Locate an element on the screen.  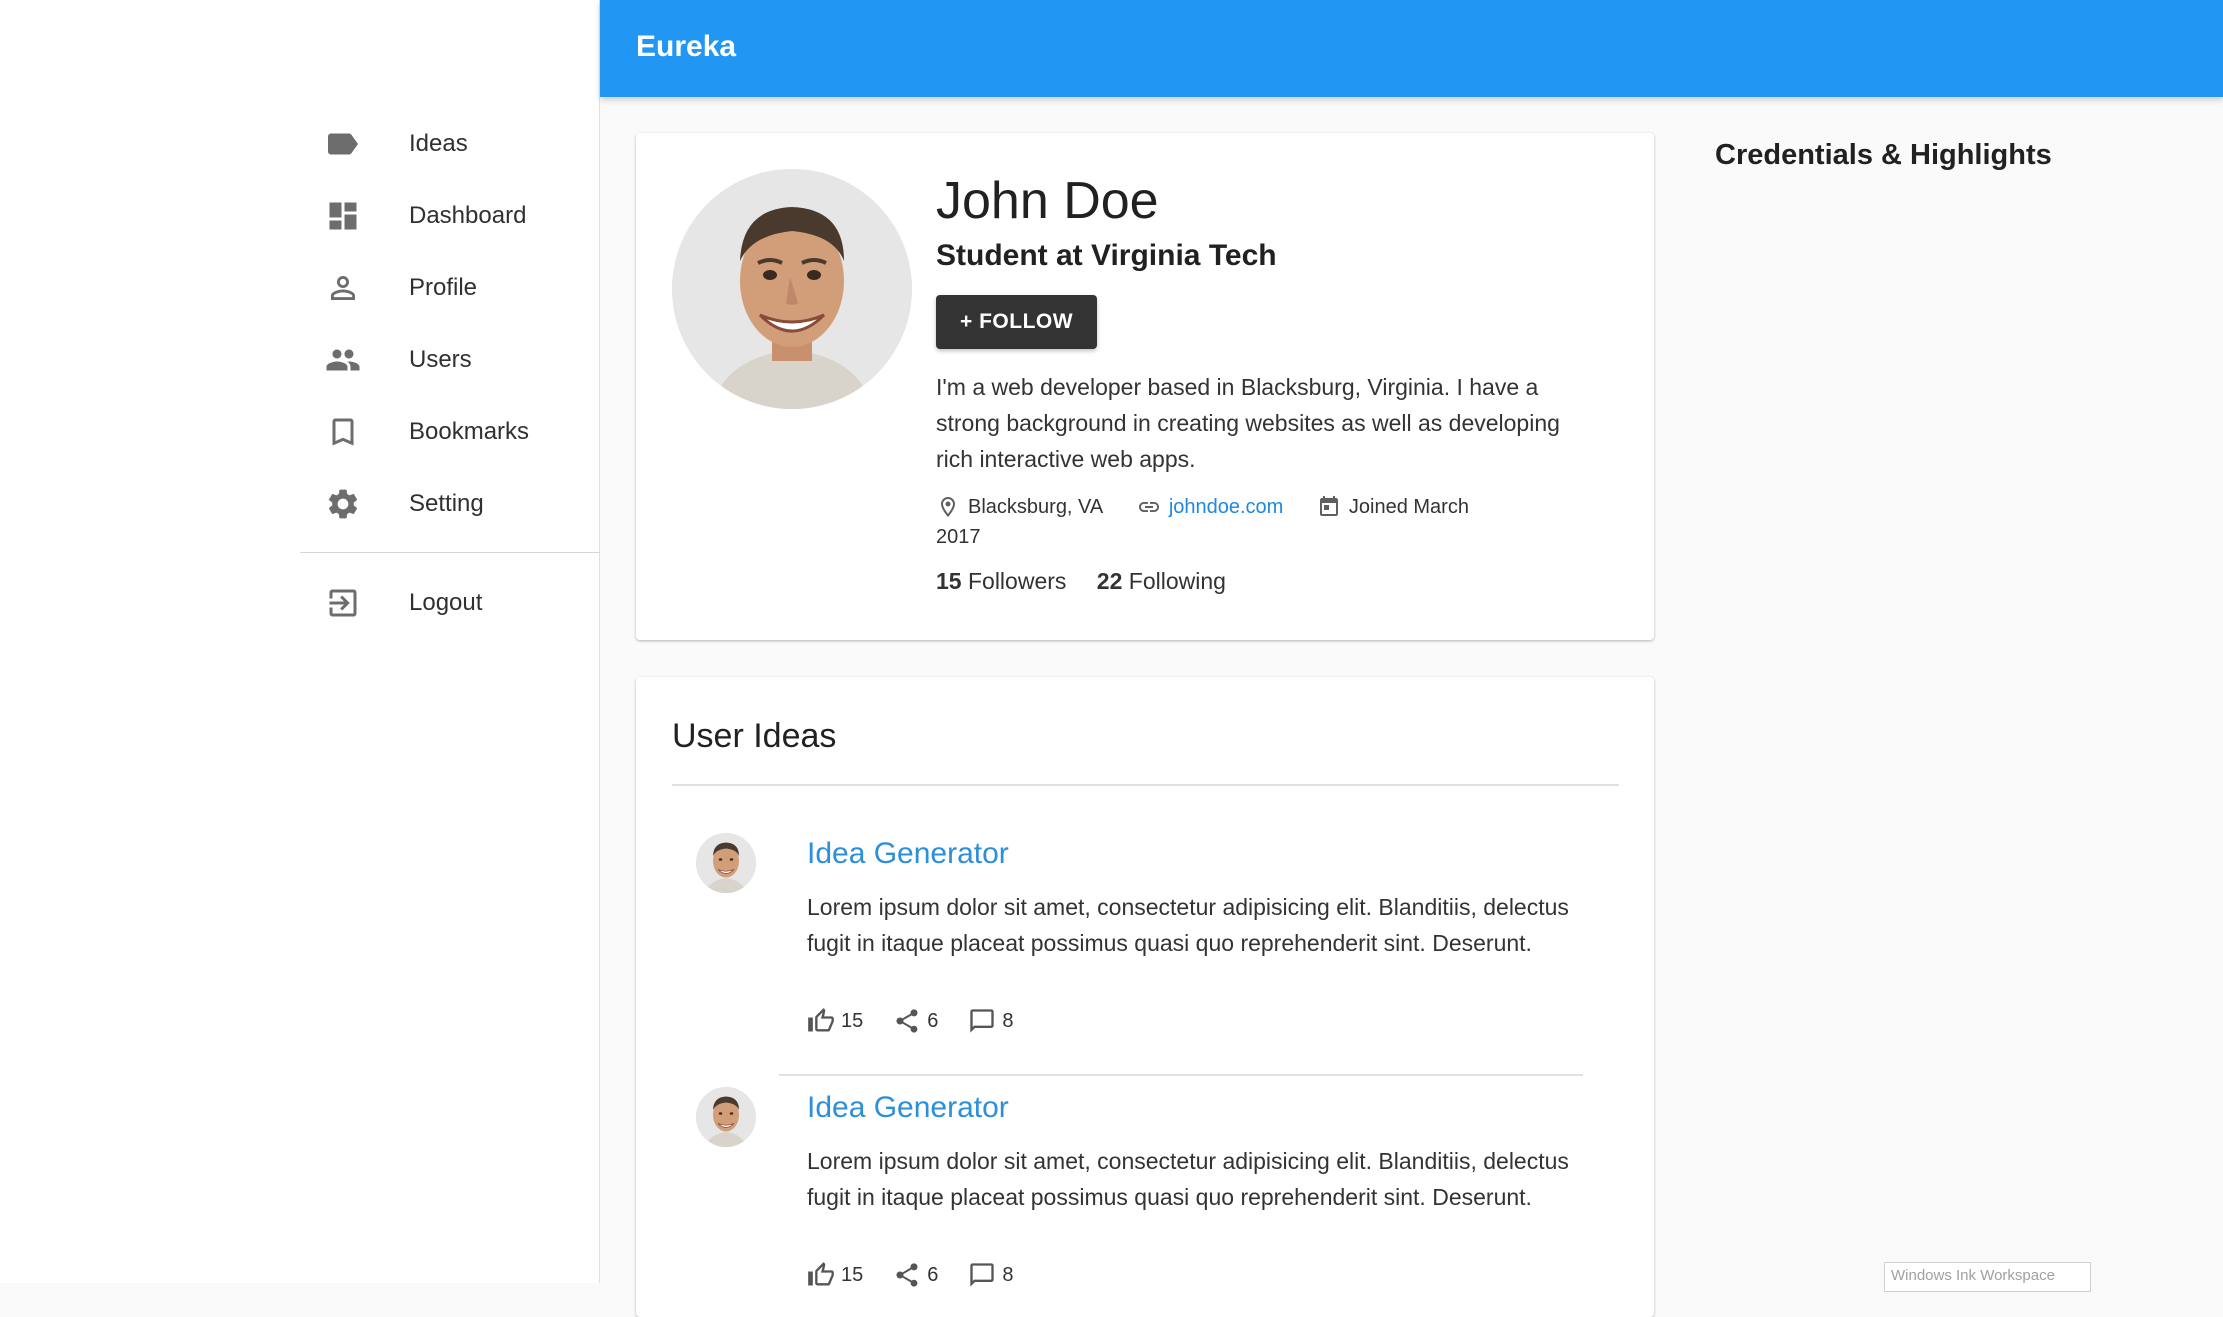
followers-label: Followers is located at coordinates (1017, 580).